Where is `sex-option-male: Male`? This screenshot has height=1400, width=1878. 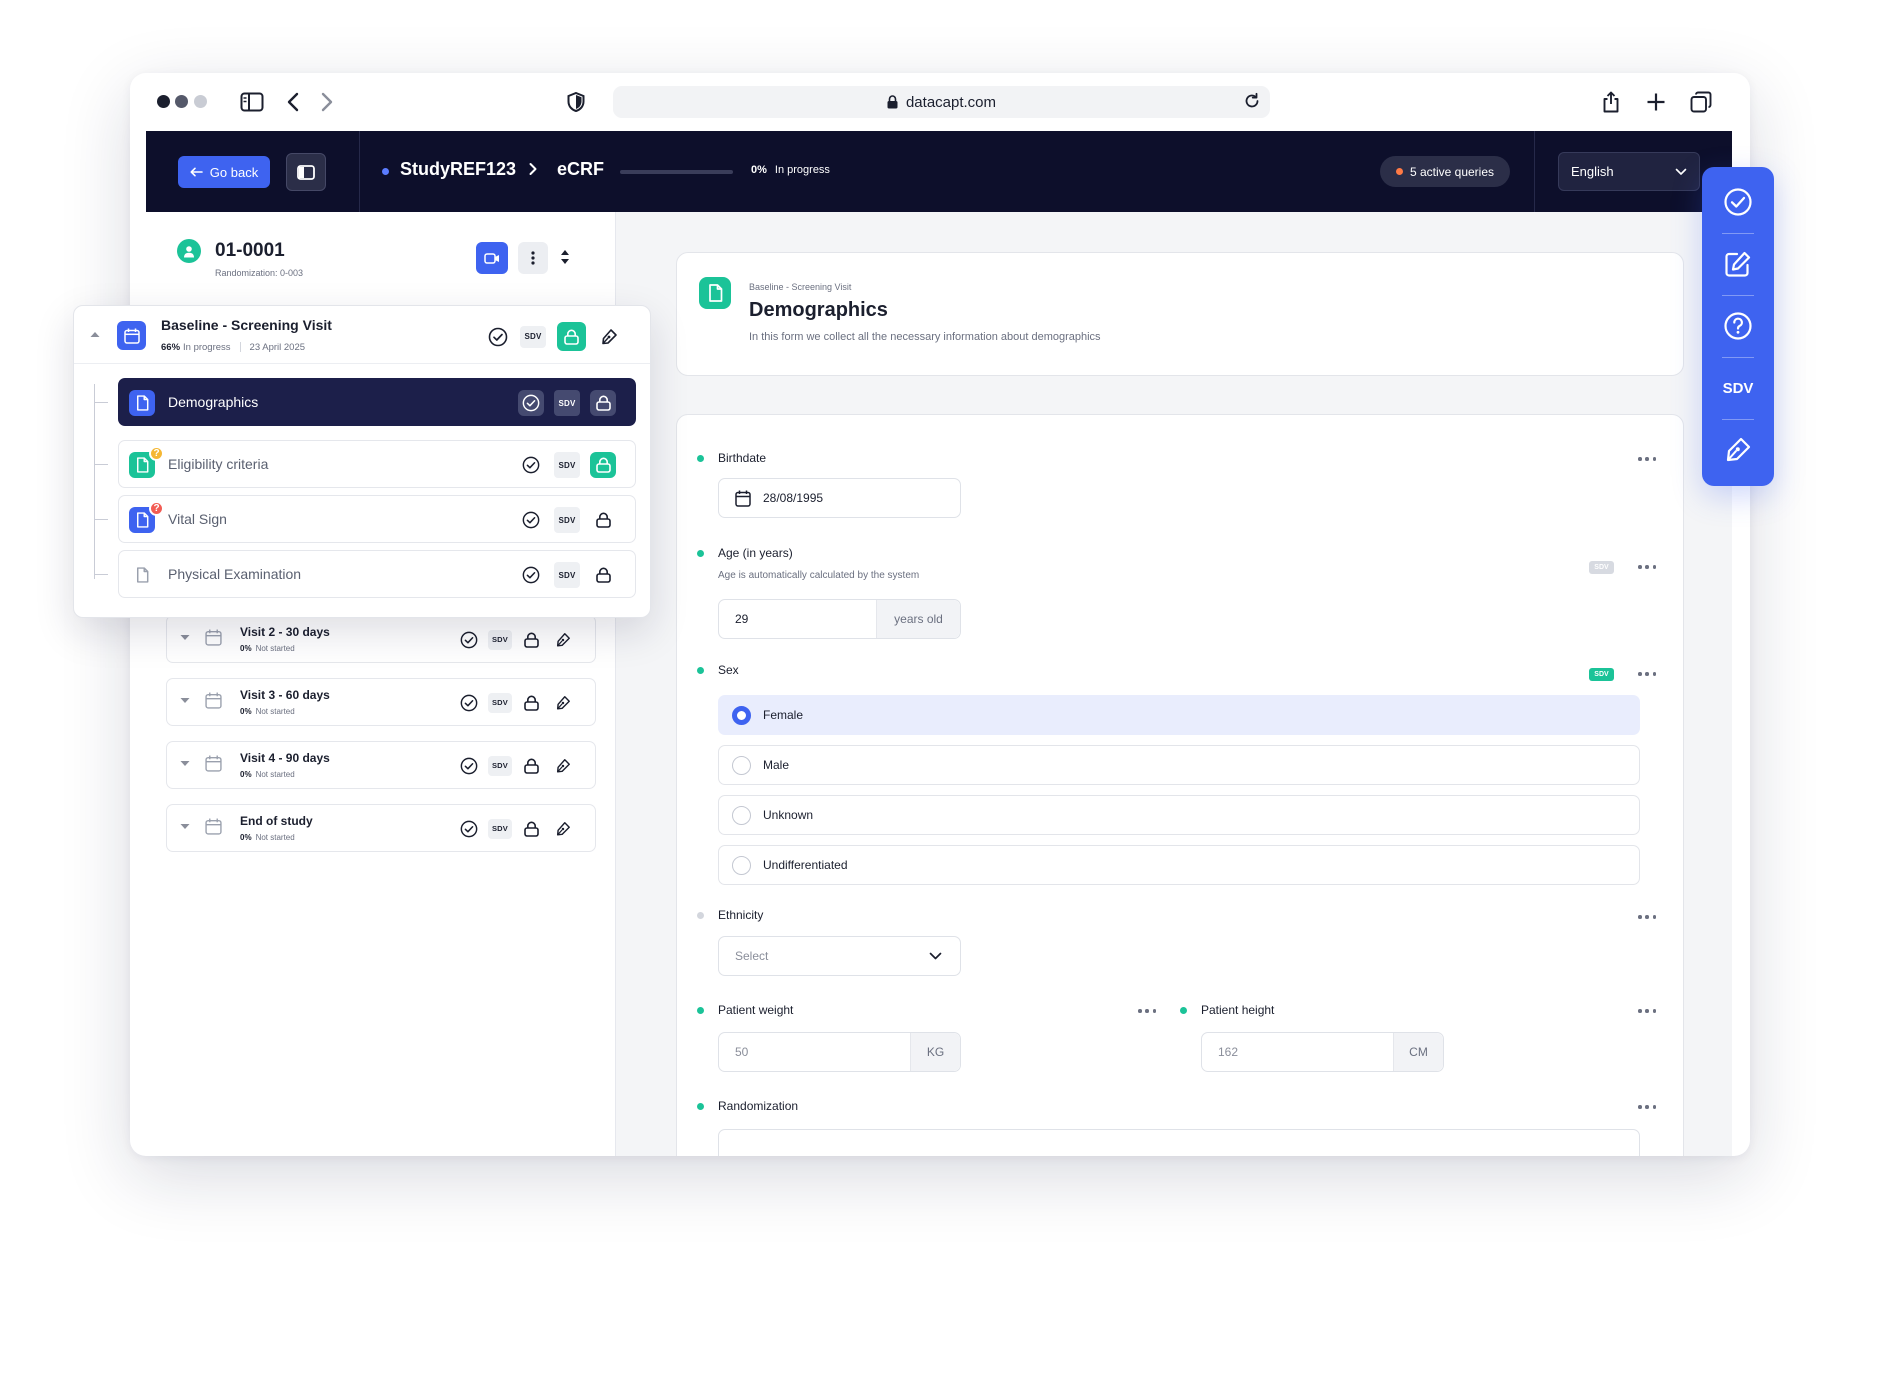
sex-option-male: Male is located at coordinates (1179, 765).